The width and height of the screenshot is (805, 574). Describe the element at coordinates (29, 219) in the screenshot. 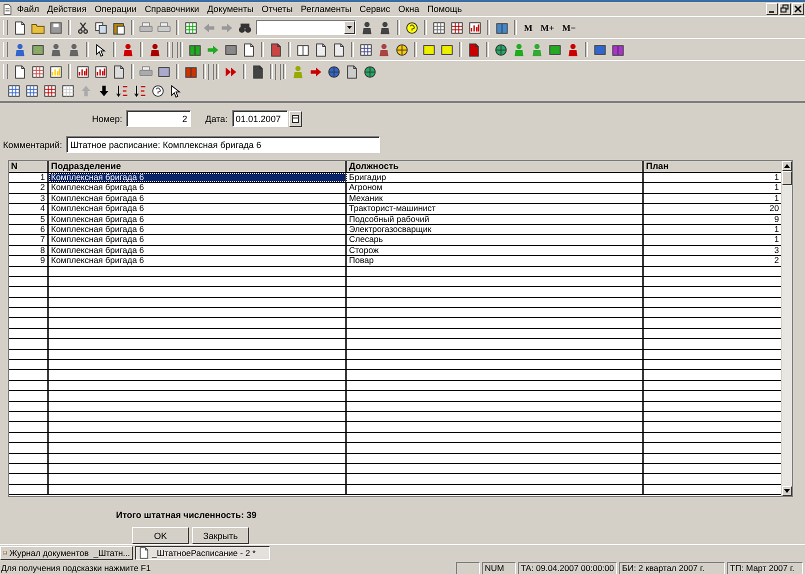

I see `table-cell: 5` at that location.